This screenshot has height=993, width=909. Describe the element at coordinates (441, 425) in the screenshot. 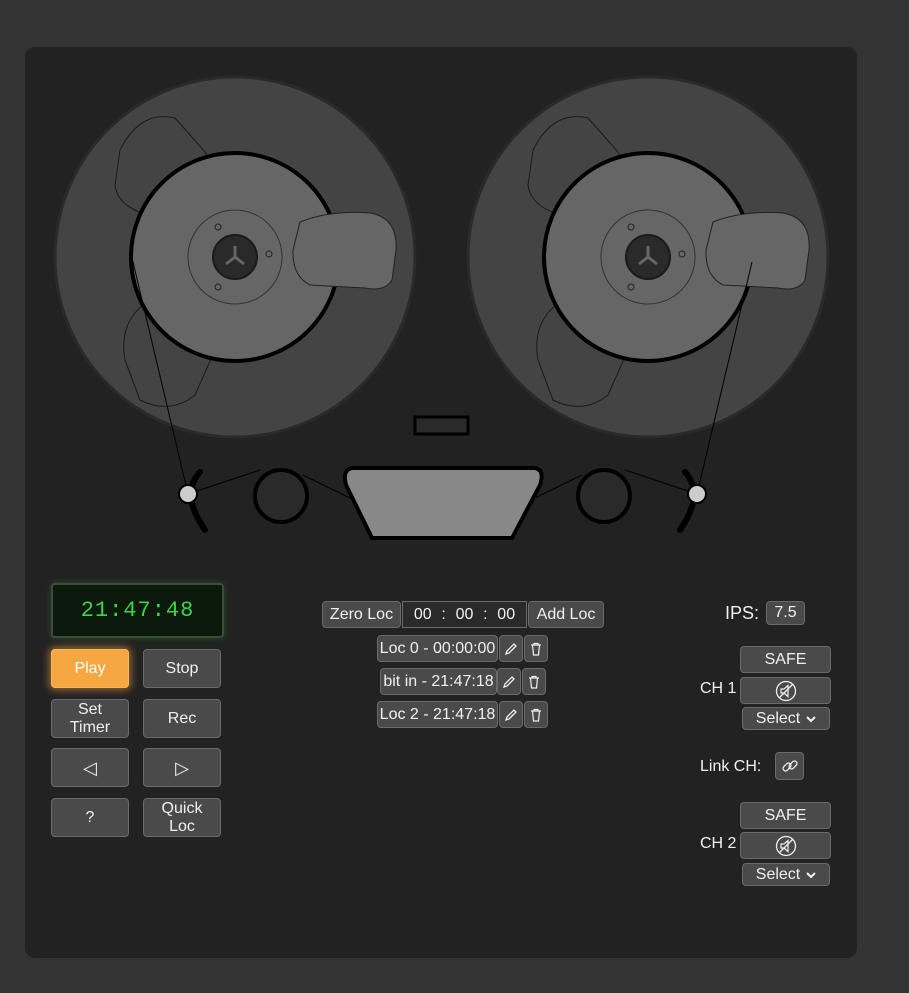

I see `counter-window` at that location.